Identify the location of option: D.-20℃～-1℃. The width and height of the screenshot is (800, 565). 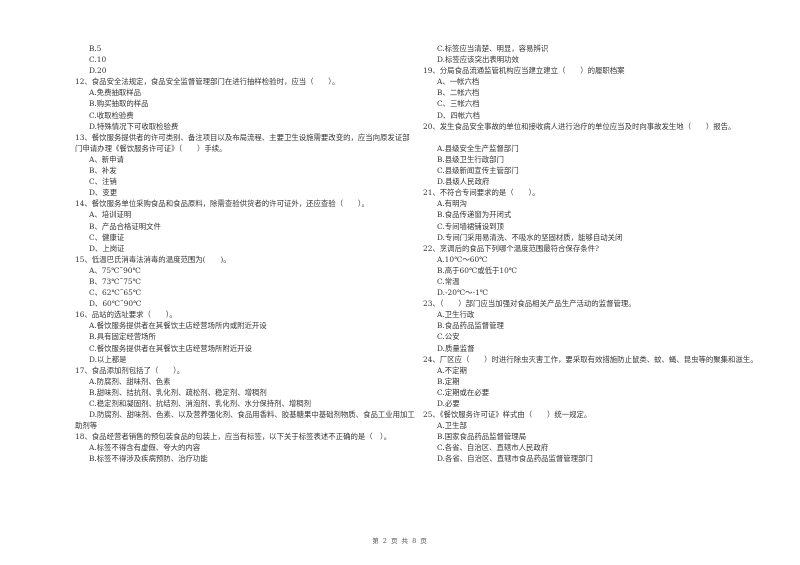
(463, 293).